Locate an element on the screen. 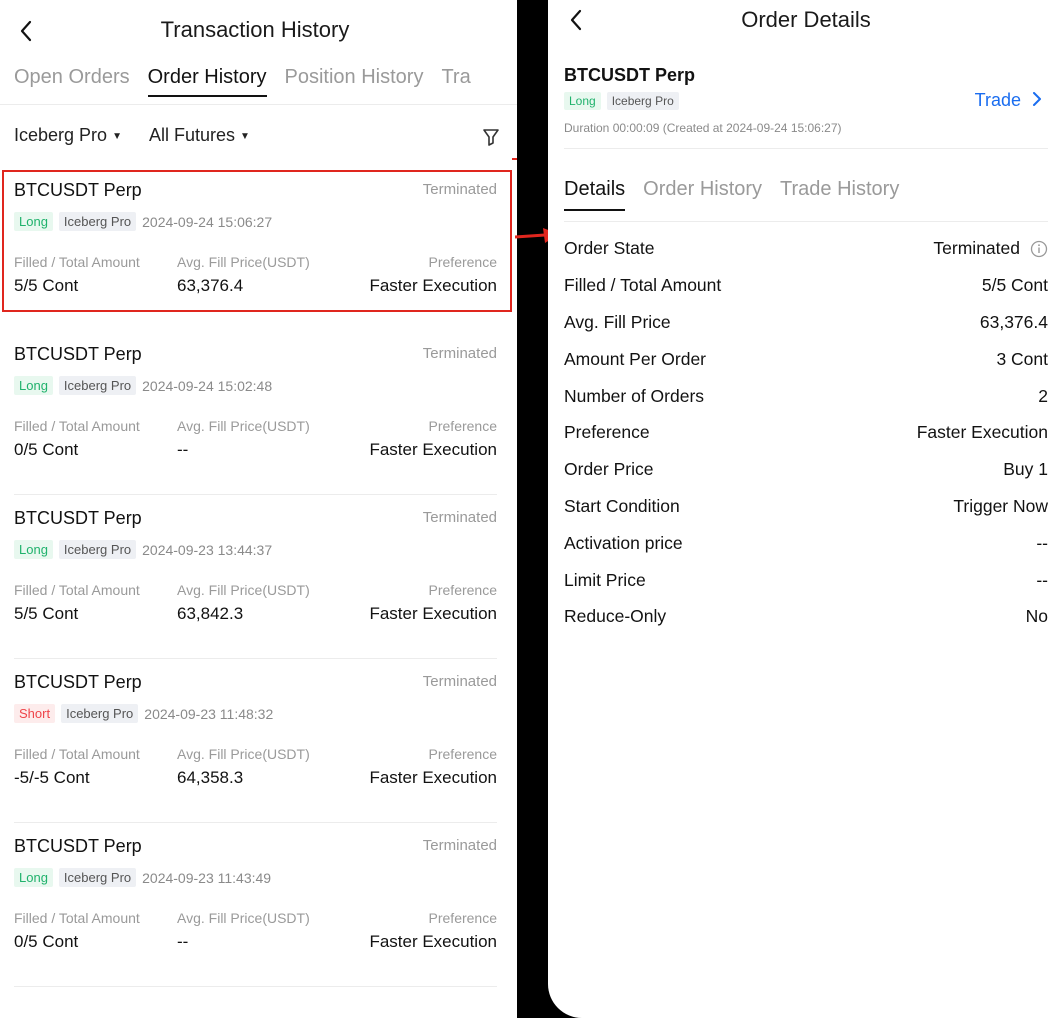 The width and height of the screenshot is (1064, 1018). order-time: 2024-09-24 15:02:48 is located at coordinates (207, 385).